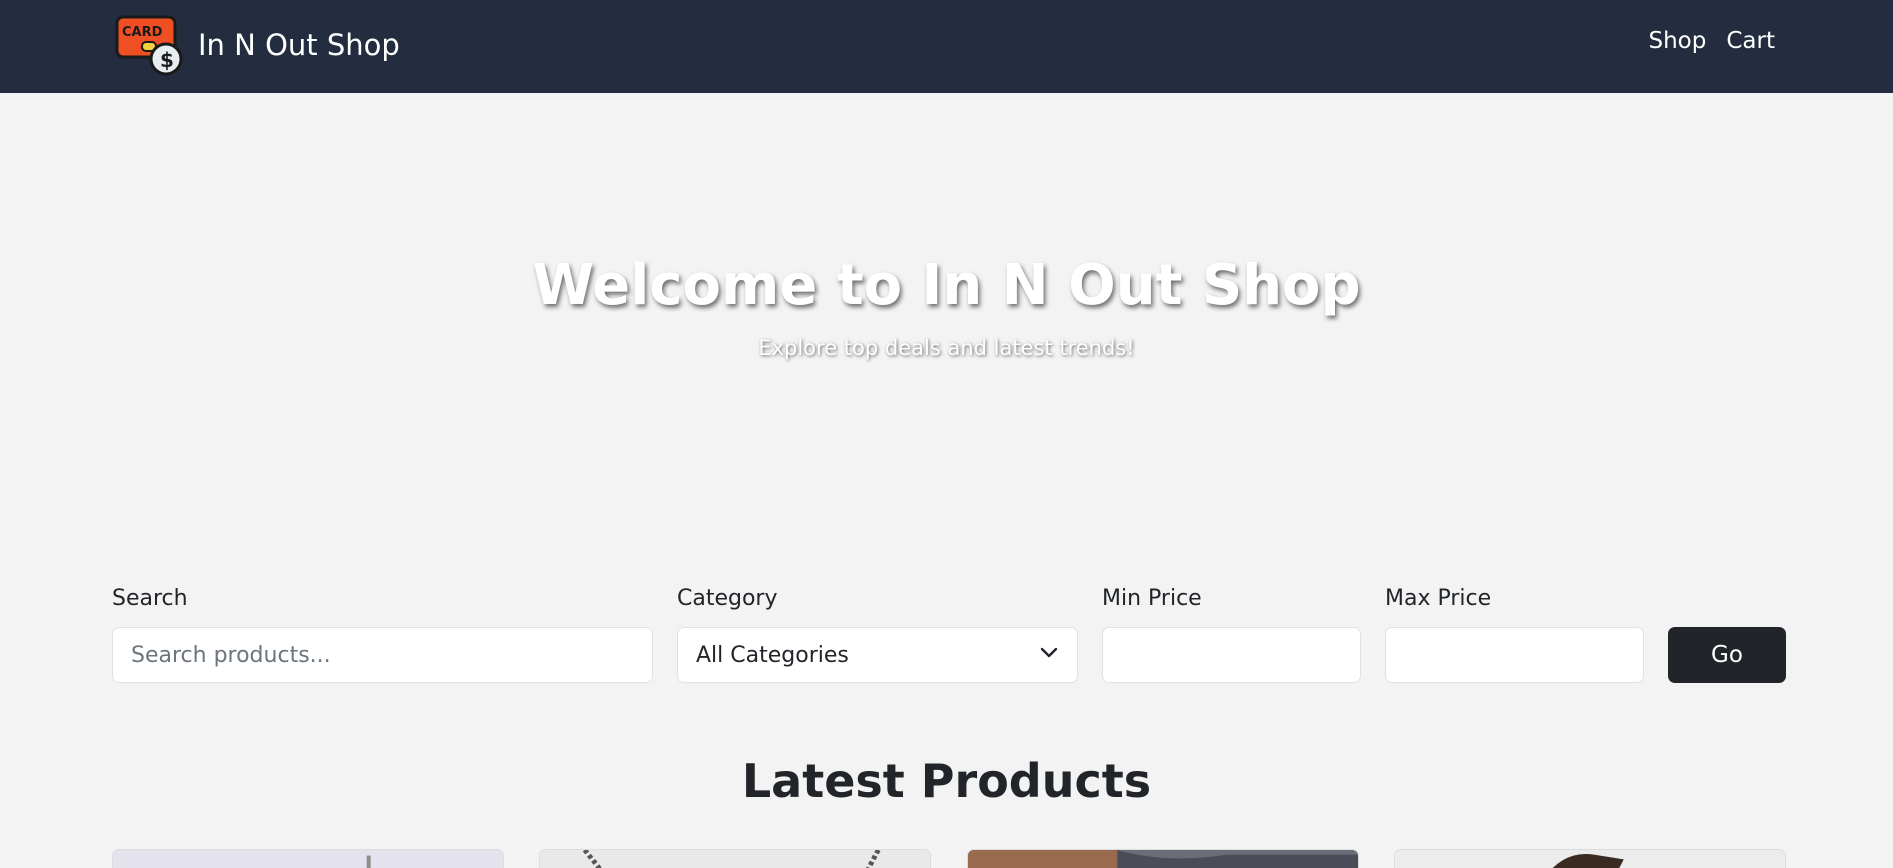 The height and width of the screenshot is (868, 1893). I want to click on max-price-input, so click(1514, 655).